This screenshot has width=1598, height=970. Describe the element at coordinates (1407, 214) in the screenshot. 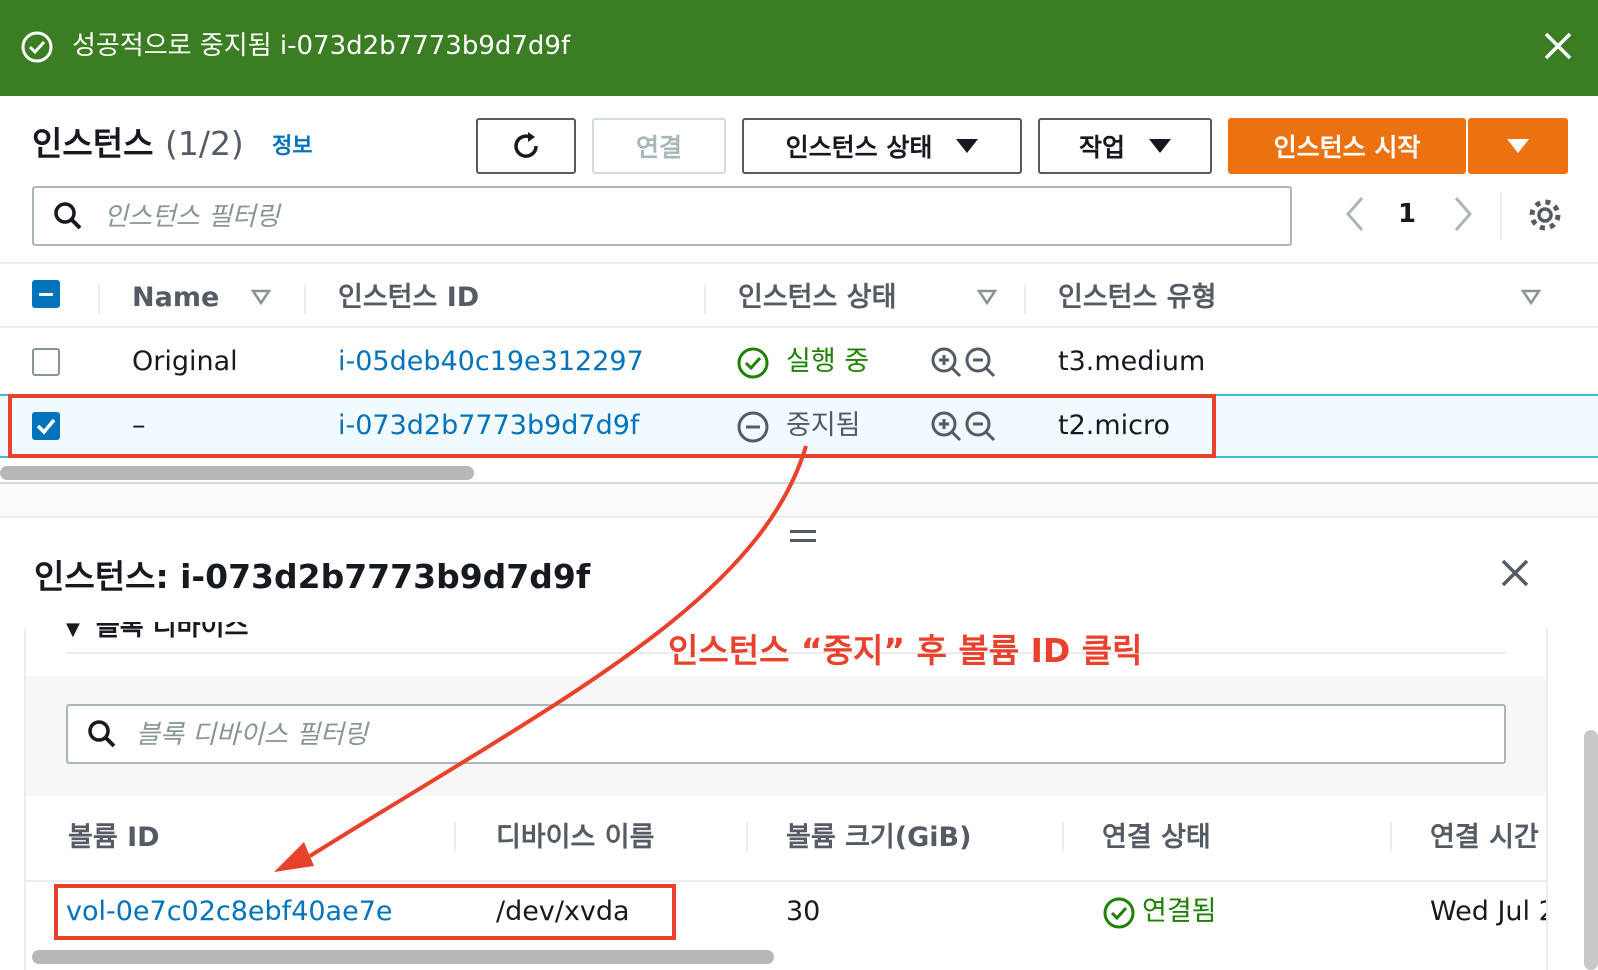

I see `page-number: 1` at that location.